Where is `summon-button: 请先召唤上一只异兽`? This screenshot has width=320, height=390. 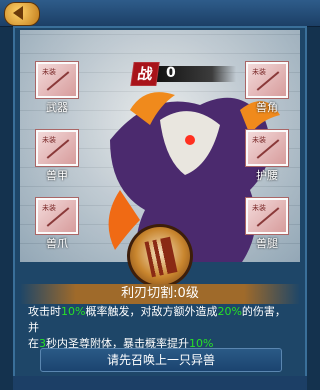
summon-button: 请先召唤上一只异兽 is located at coordinates (161, 360).